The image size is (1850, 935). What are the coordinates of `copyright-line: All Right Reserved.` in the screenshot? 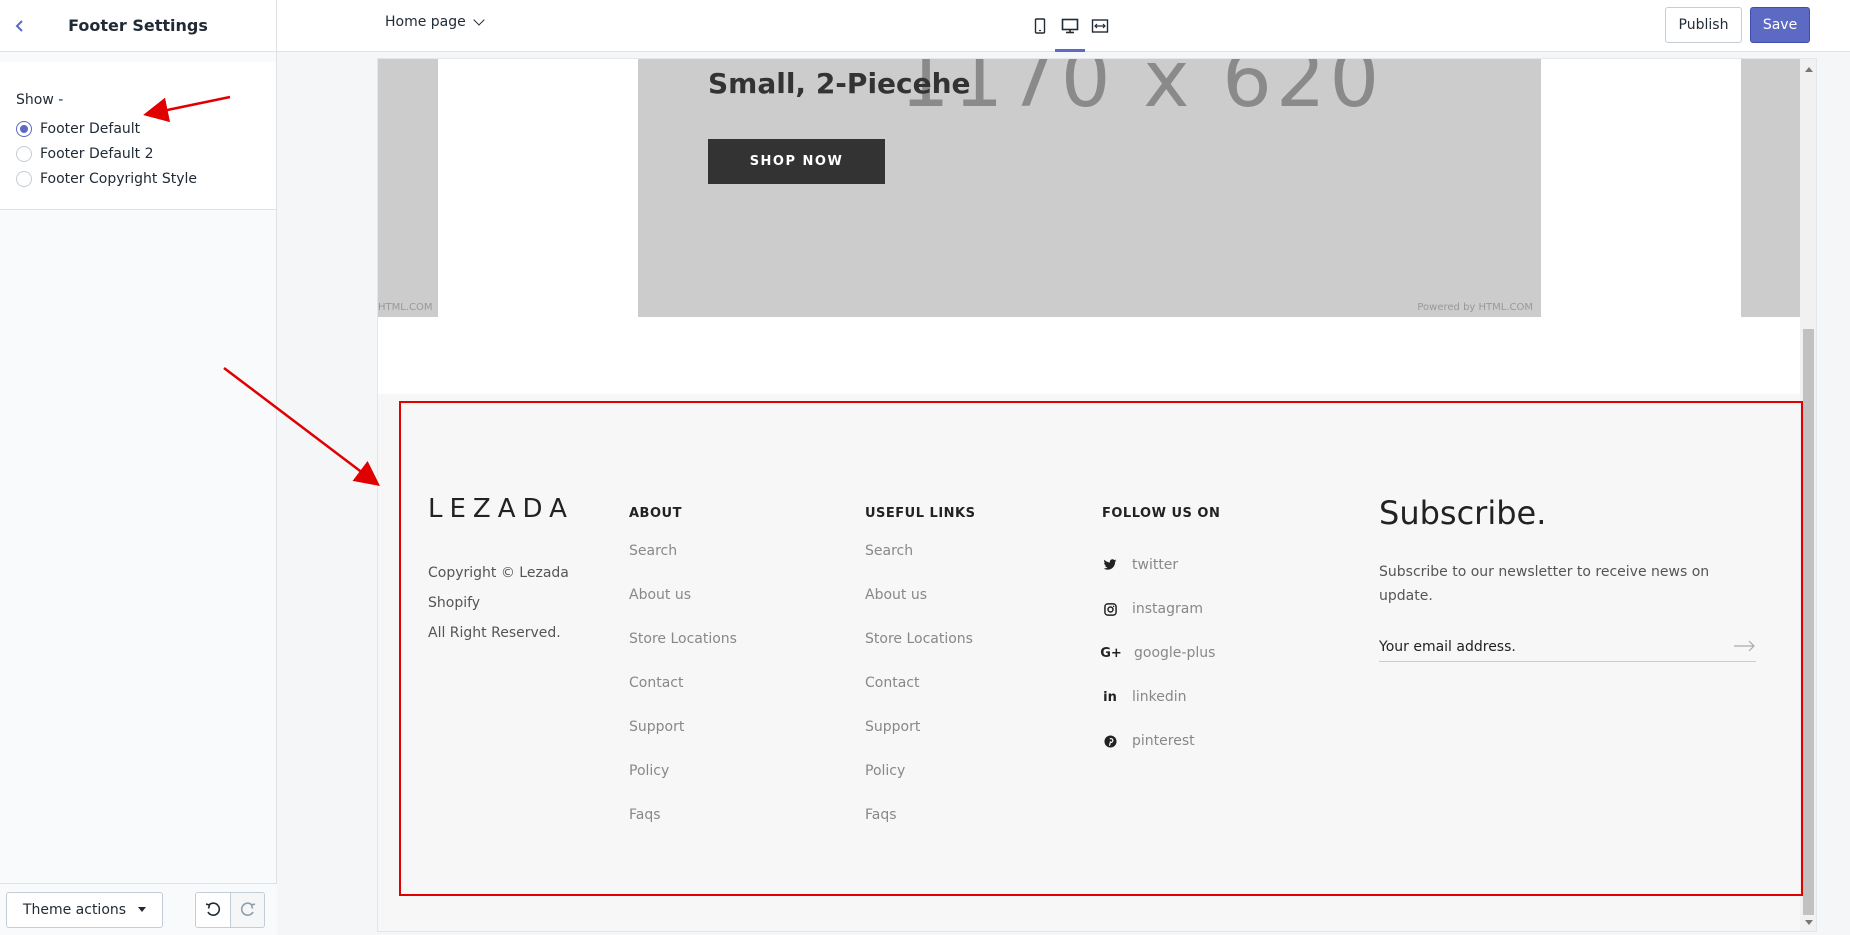 It's located at (494, 633).